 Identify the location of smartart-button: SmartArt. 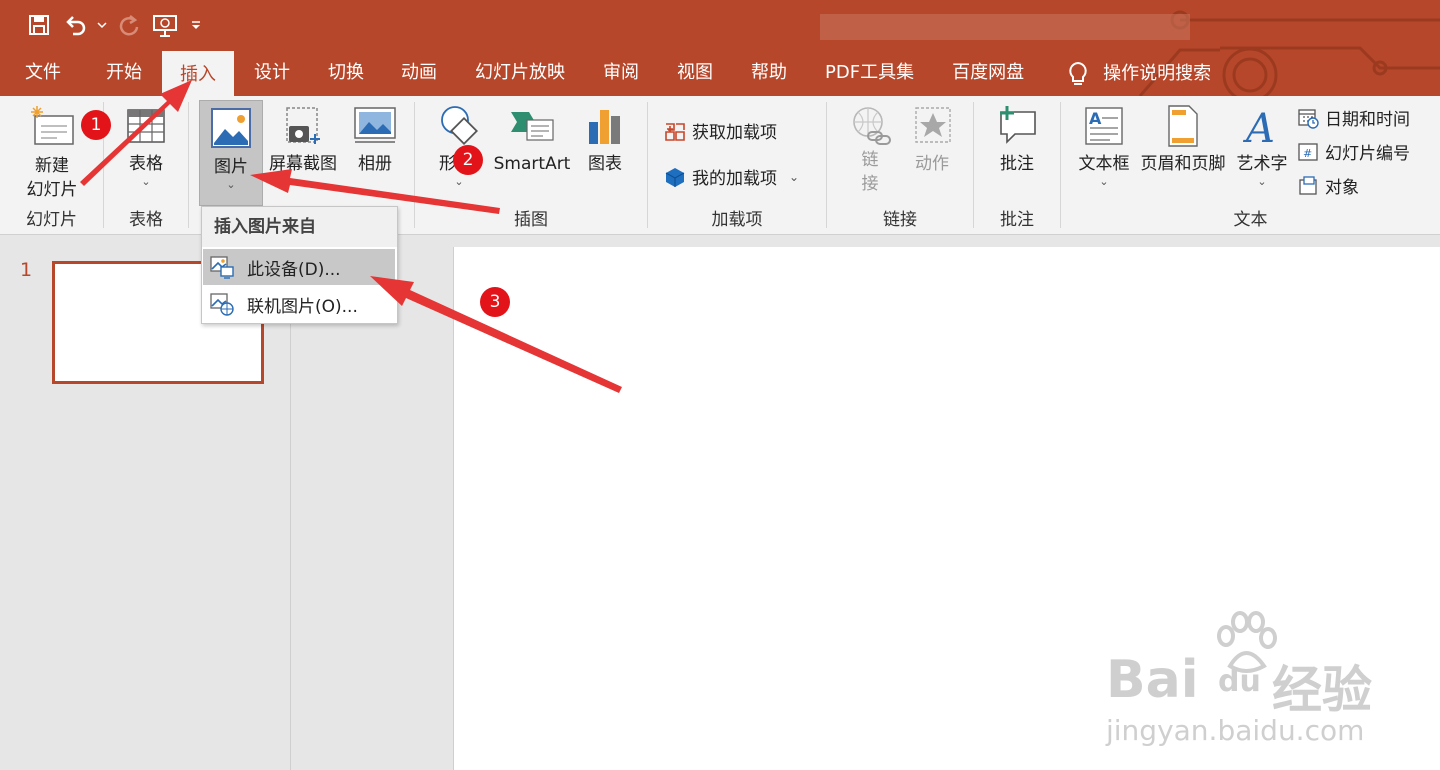
(532, 154).